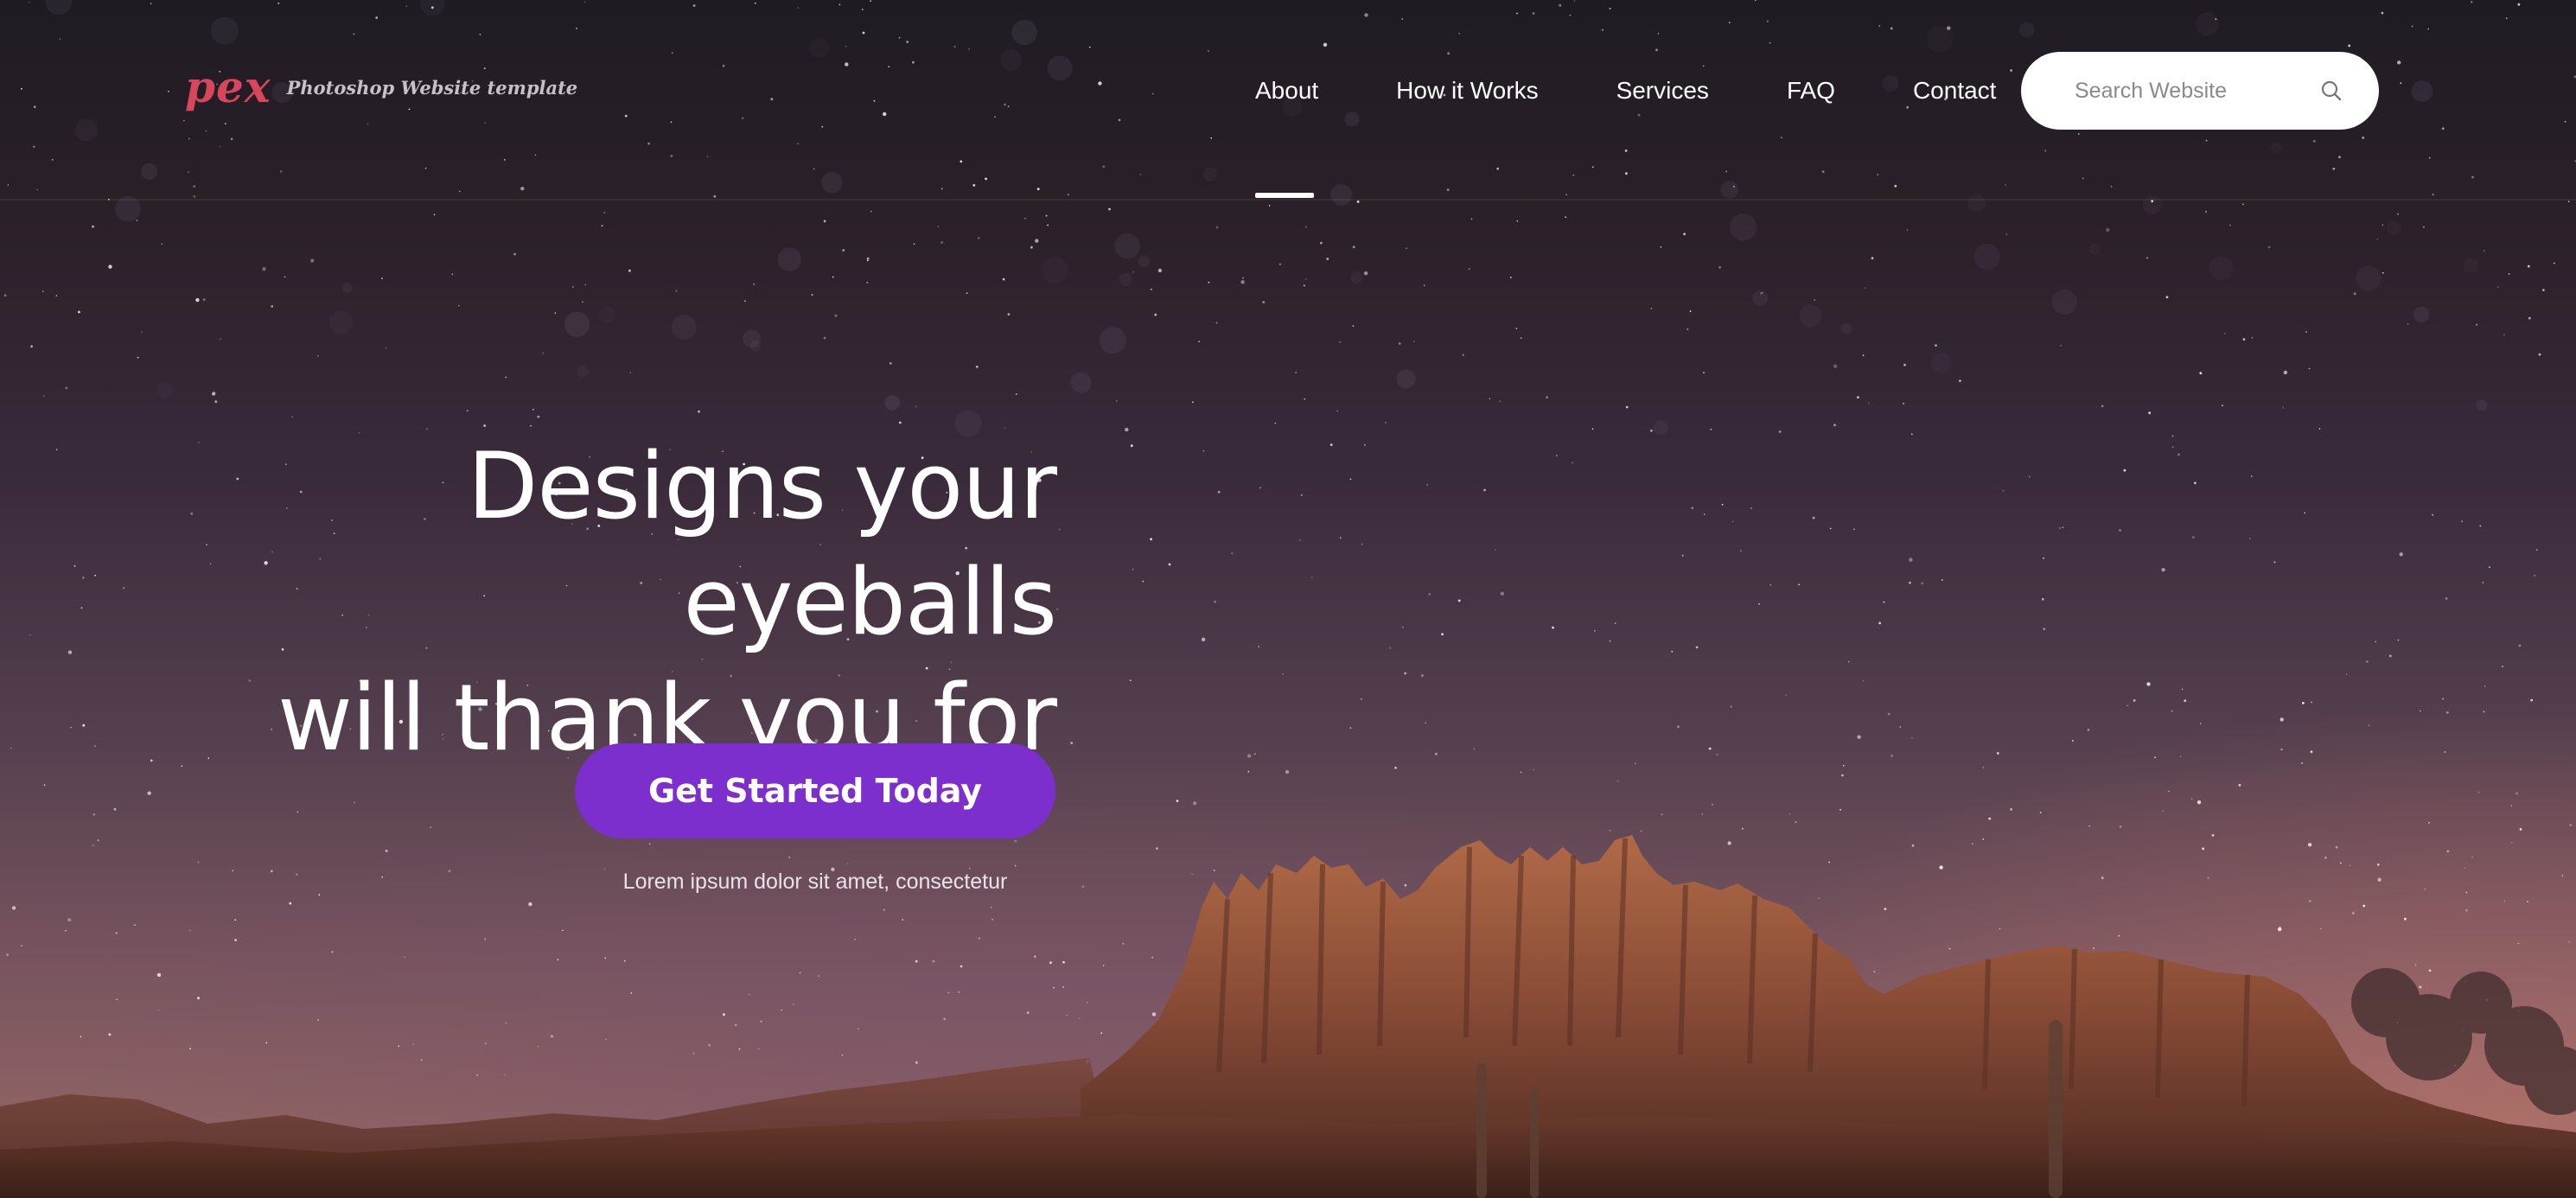  Describe the element at coordinates (815, 790) in the screenshot. I see `get-started-button: Get Started Today` at that location.